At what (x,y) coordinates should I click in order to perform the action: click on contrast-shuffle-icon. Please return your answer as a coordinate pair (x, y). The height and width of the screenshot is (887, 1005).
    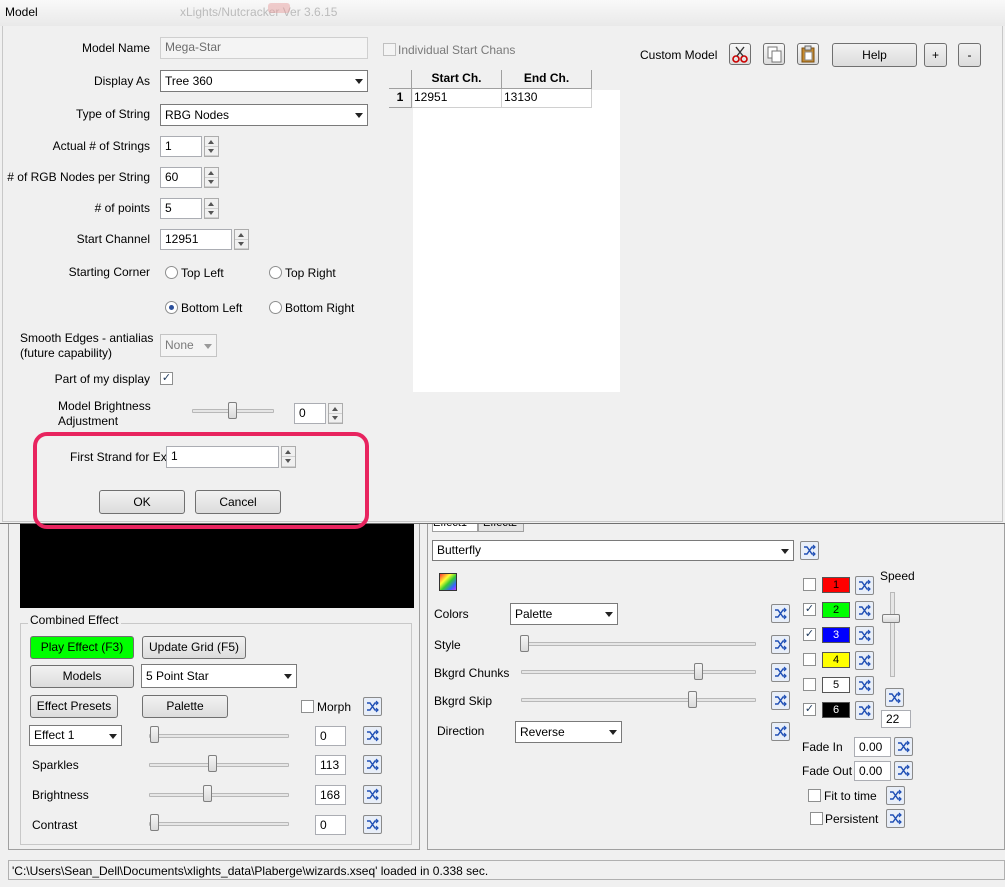
    Looking at the image, I should click on (372, 824).